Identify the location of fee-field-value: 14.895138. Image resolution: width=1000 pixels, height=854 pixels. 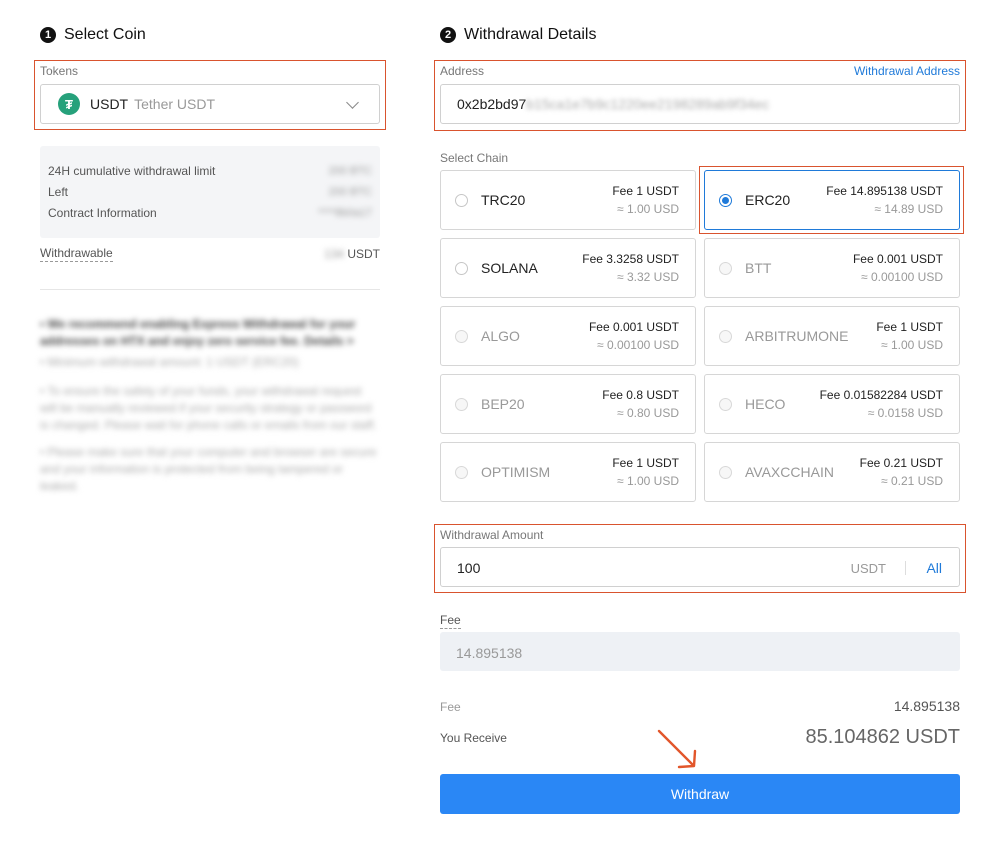
(489, 653).